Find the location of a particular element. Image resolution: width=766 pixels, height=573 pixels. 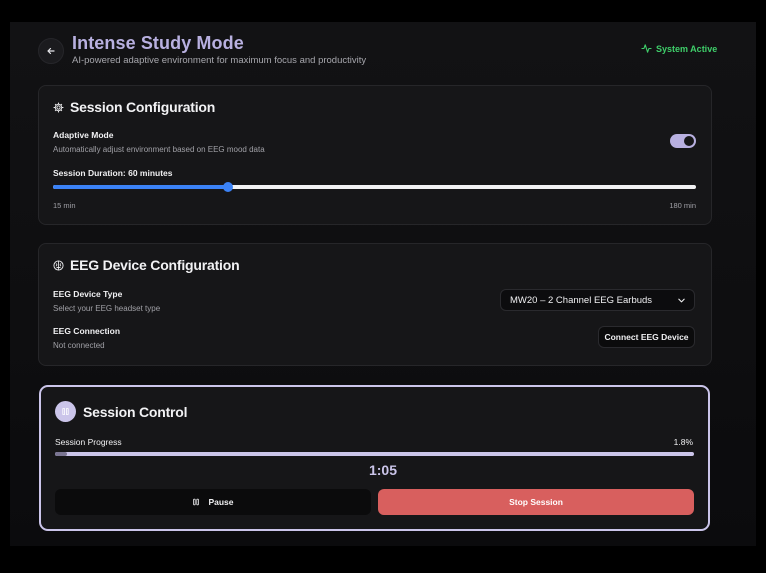

card-heading: EEG Device Configuration is located at coordinates (155, 265).